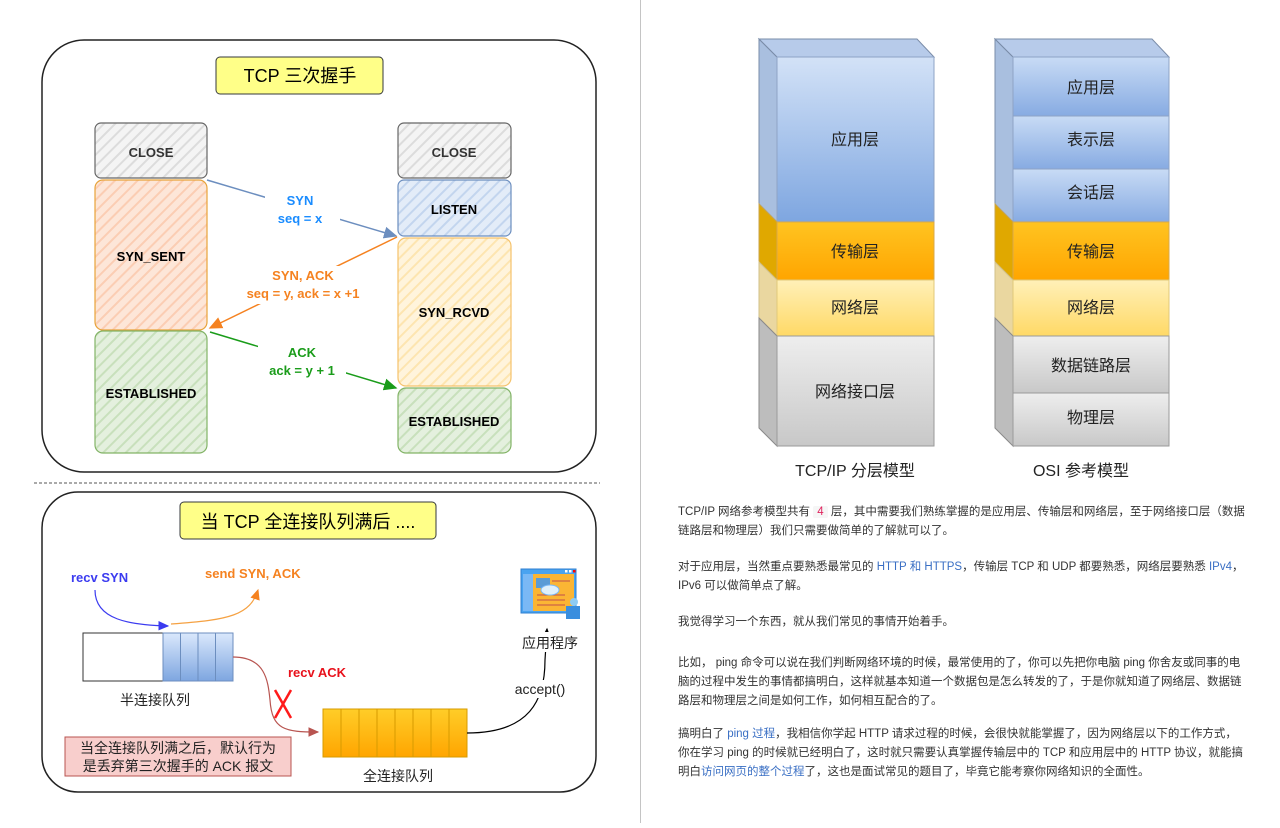 The width and height of the screenshot is (1280, 828). I want to click on text: ，传输层 TCP 和 UDP 都要熟悉，网络层要熟悉, so click(1085, 567).